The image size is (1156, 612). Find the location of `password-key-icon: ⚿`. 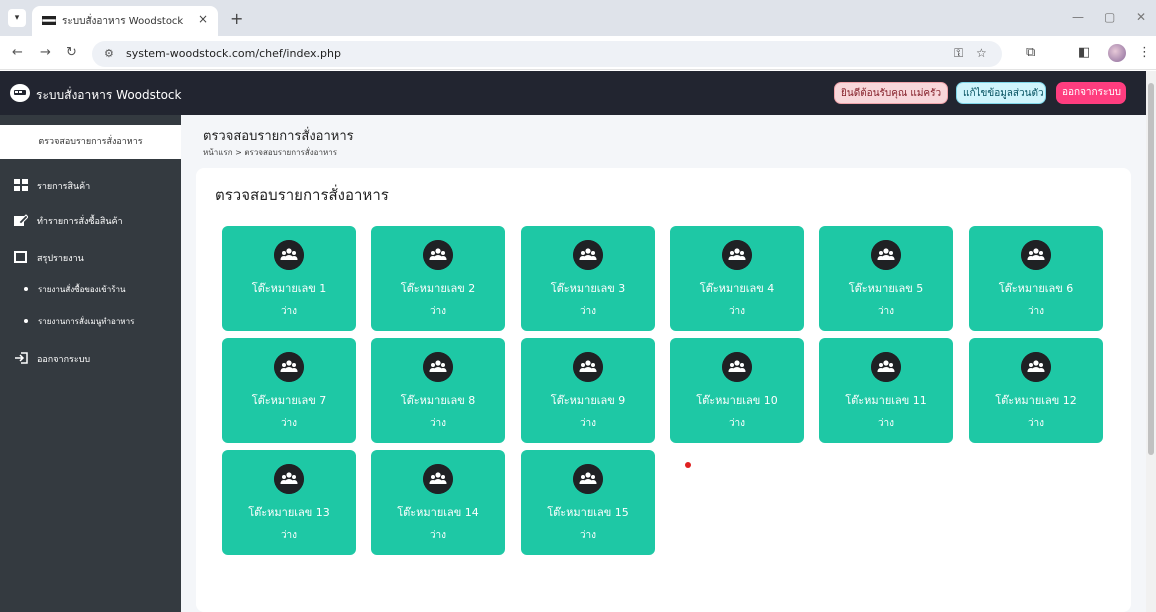

password-key-icon: ⚿ is located at coordinates (958, 53).